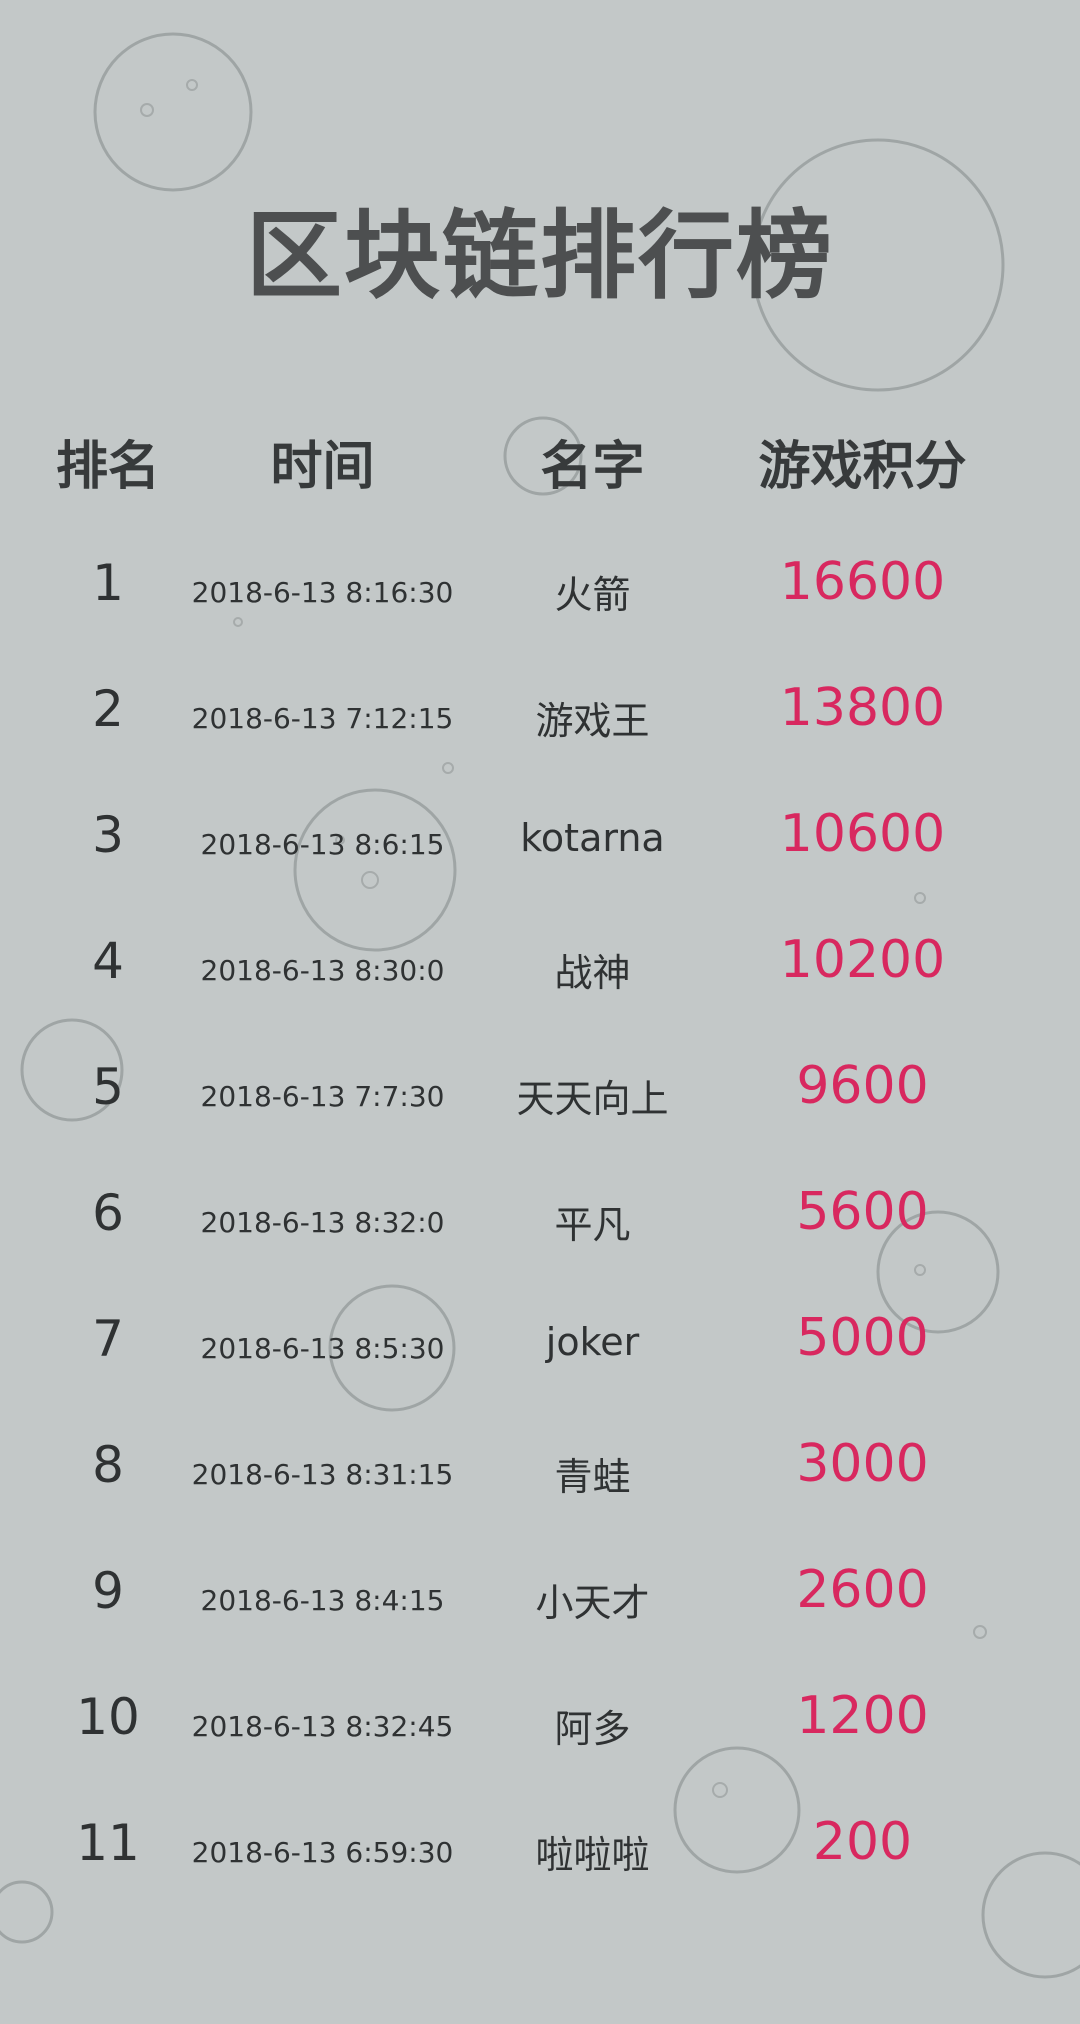 The height and width of the screenshot is (2024, 1080). I want to click on header-rank: 排名, so click(107, 467).